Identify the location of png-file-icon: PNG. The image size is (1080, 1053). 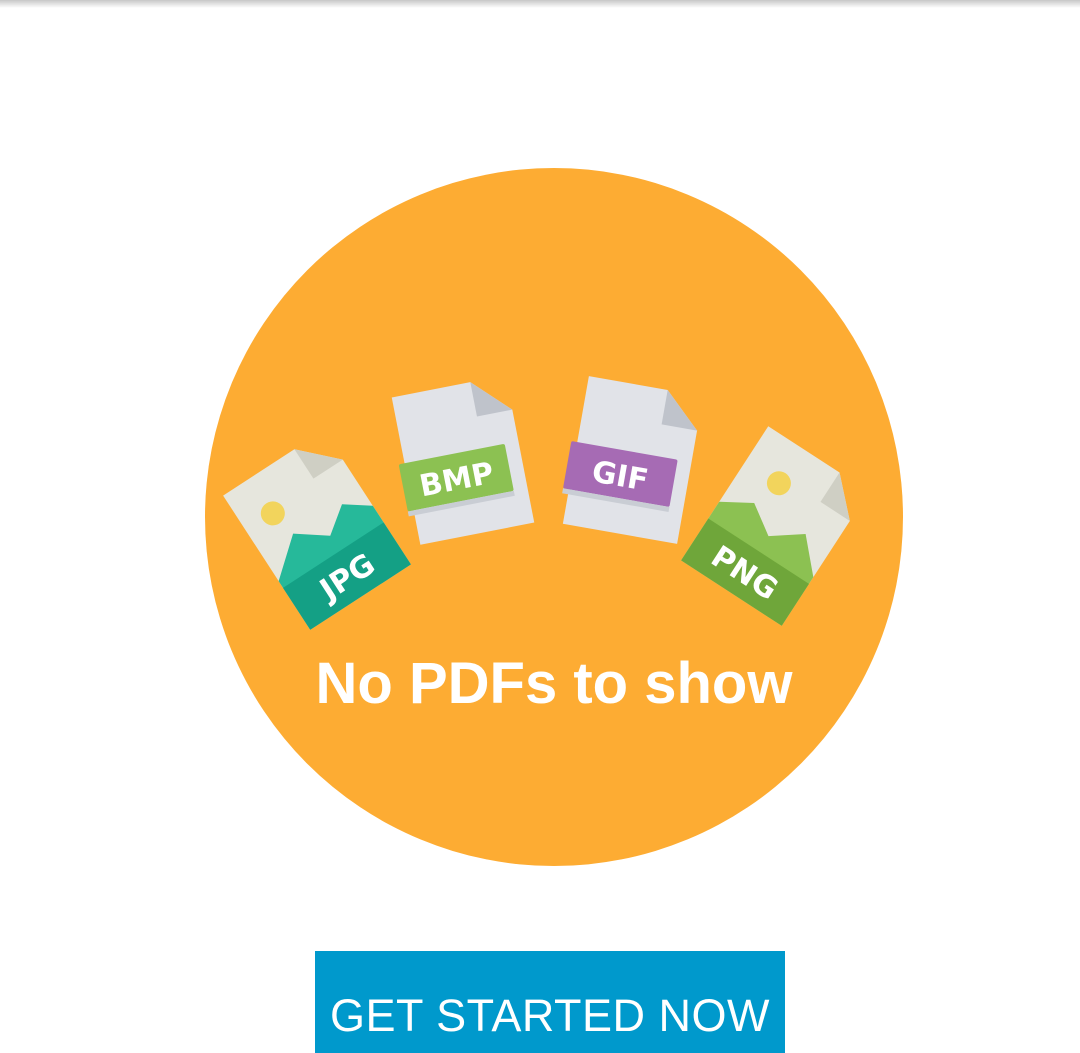
(765, 526).